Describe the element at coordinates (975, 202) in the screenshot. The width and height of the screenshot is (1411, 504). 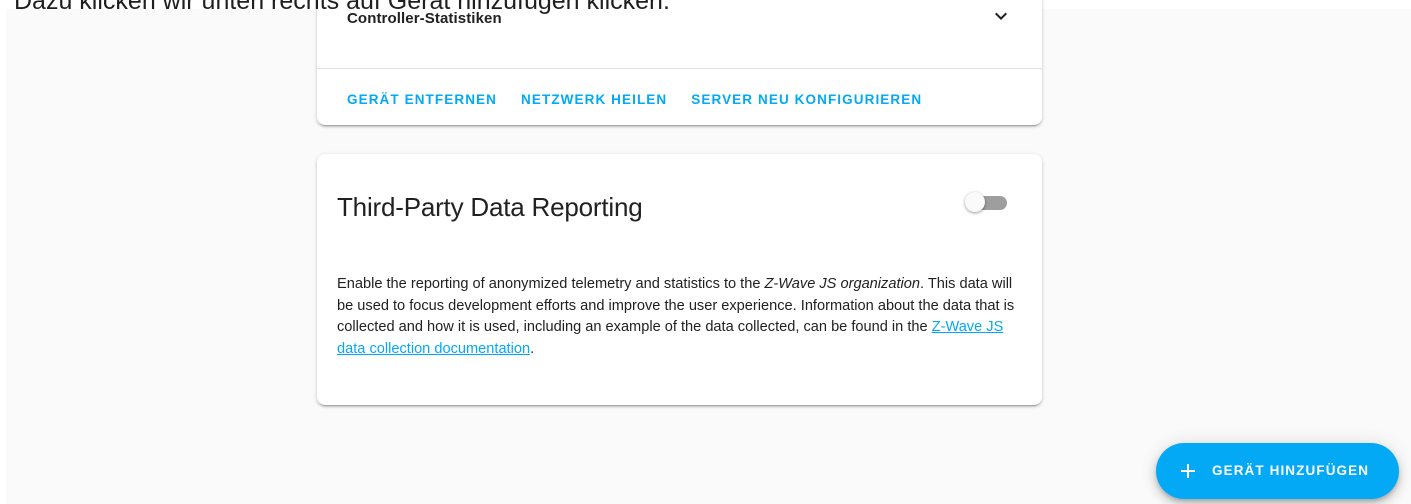
I see `toggle-thumb` at that location.